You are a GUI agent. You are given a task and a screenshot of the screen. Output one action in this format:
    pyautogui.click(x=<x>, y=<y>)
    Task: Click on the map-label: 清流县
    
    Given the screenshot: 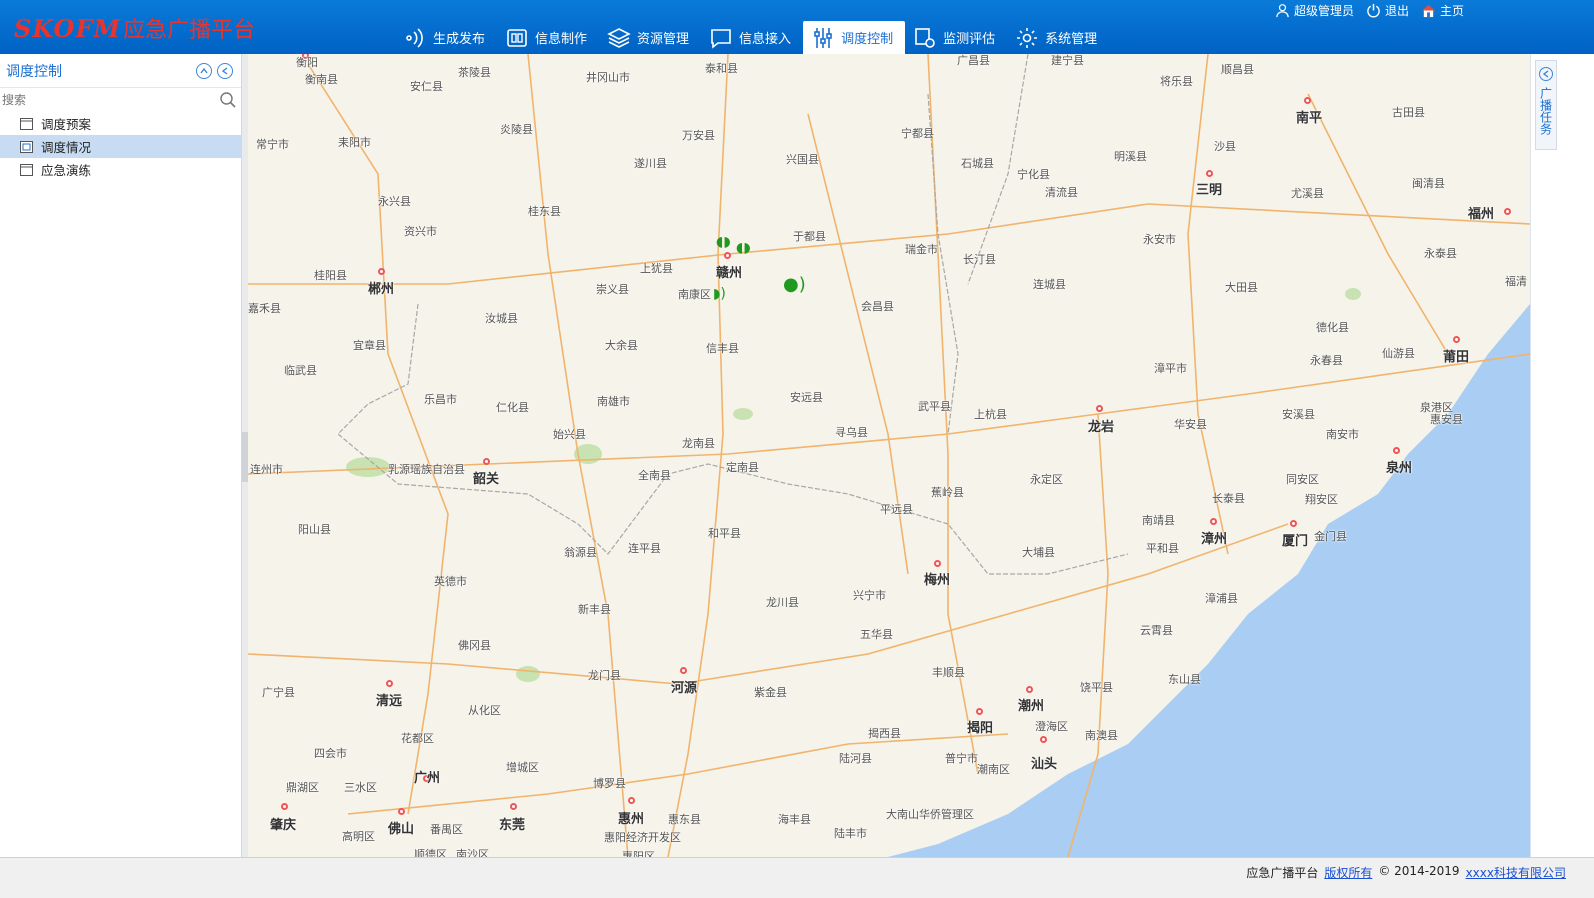 What is the action you would take?
    pyautogui.click(x=1061, y=192)
    